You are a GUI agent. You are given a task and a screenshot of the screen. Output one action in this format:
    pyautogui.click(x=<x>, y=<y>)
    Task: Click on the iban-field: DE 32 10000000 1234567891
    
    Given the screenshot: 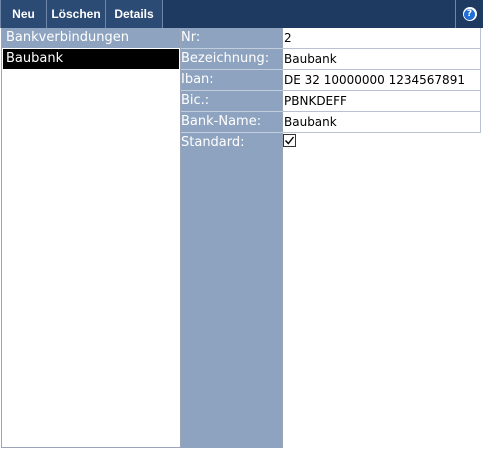 What is the action you would take?
    pyautogui.click(x=382, y=80)
    